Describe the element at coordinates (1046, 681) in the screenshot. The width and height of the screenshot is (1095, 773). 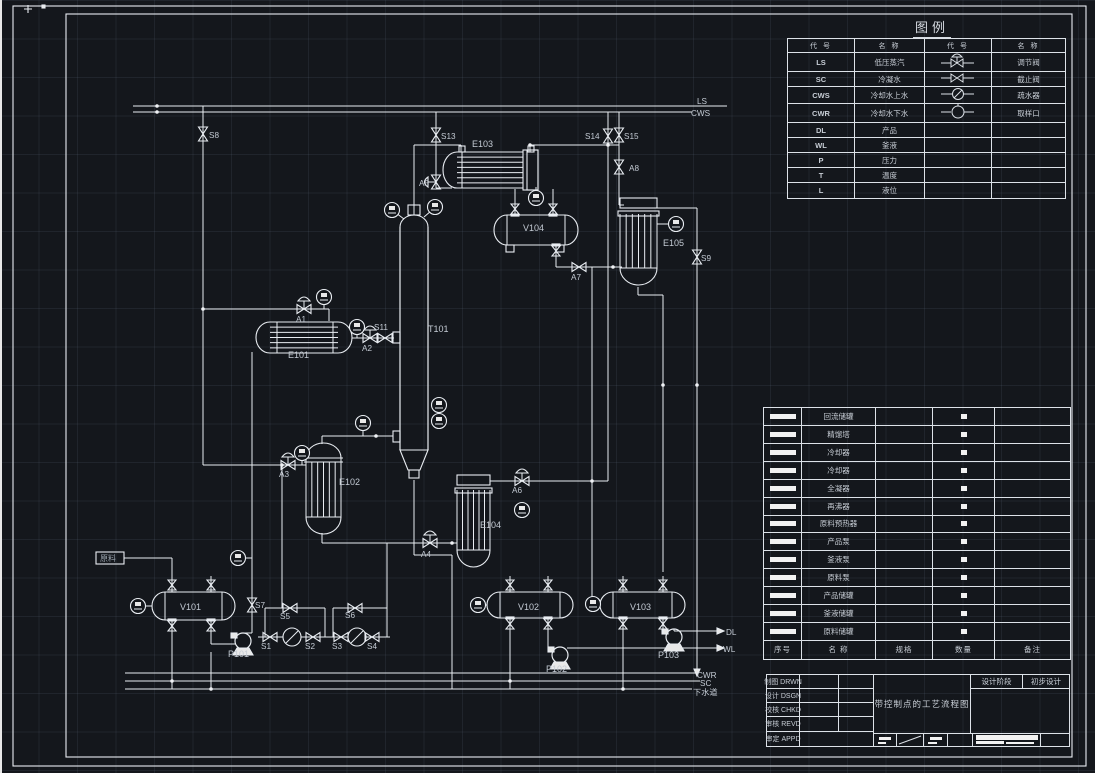
I see `design-stage-value: 初步设计` at that location.